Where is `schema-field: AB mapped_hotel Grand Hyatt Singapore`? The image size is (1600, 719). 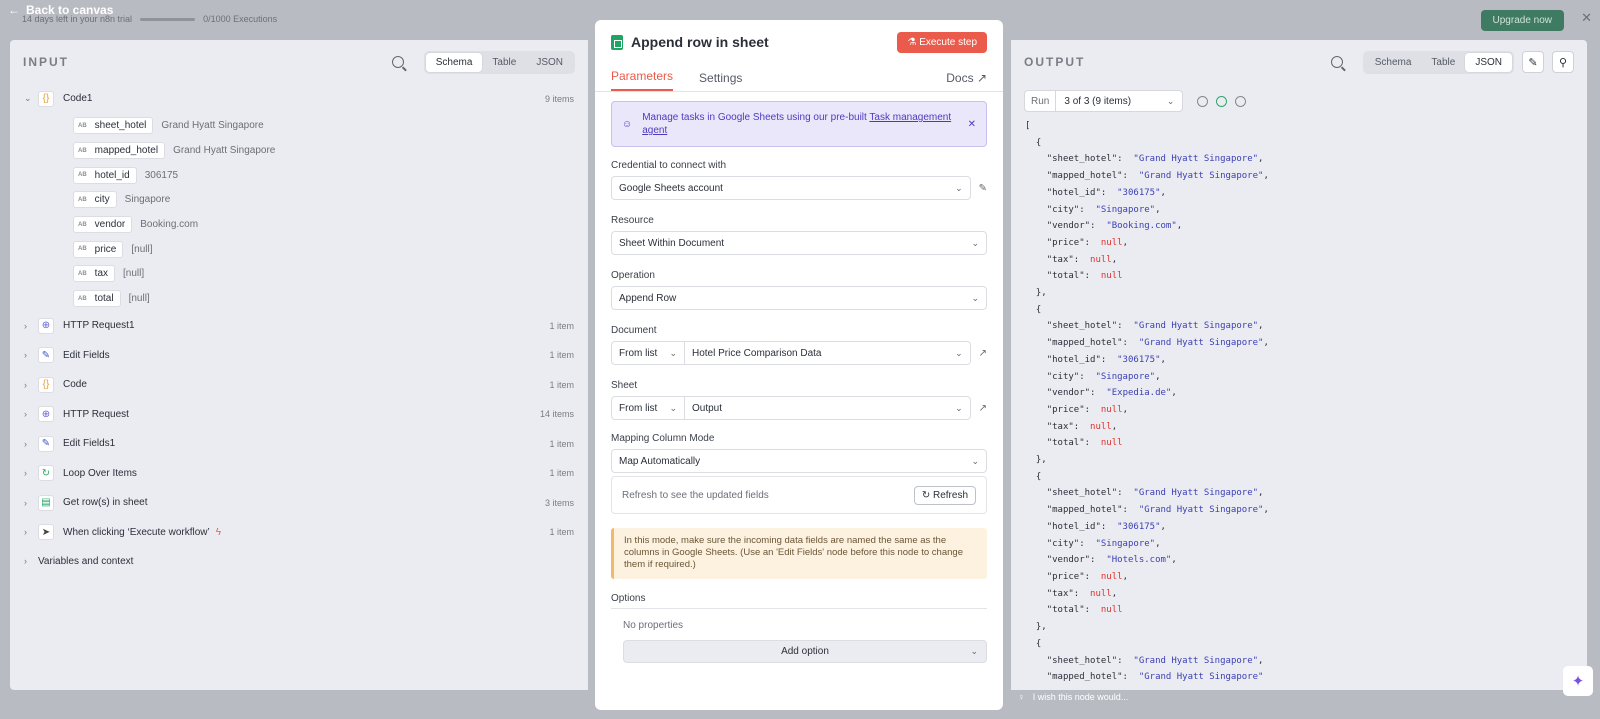
schema-field: AB mapped_hotel Grand Hyatt Singapore is located at coordinates (299, 150).